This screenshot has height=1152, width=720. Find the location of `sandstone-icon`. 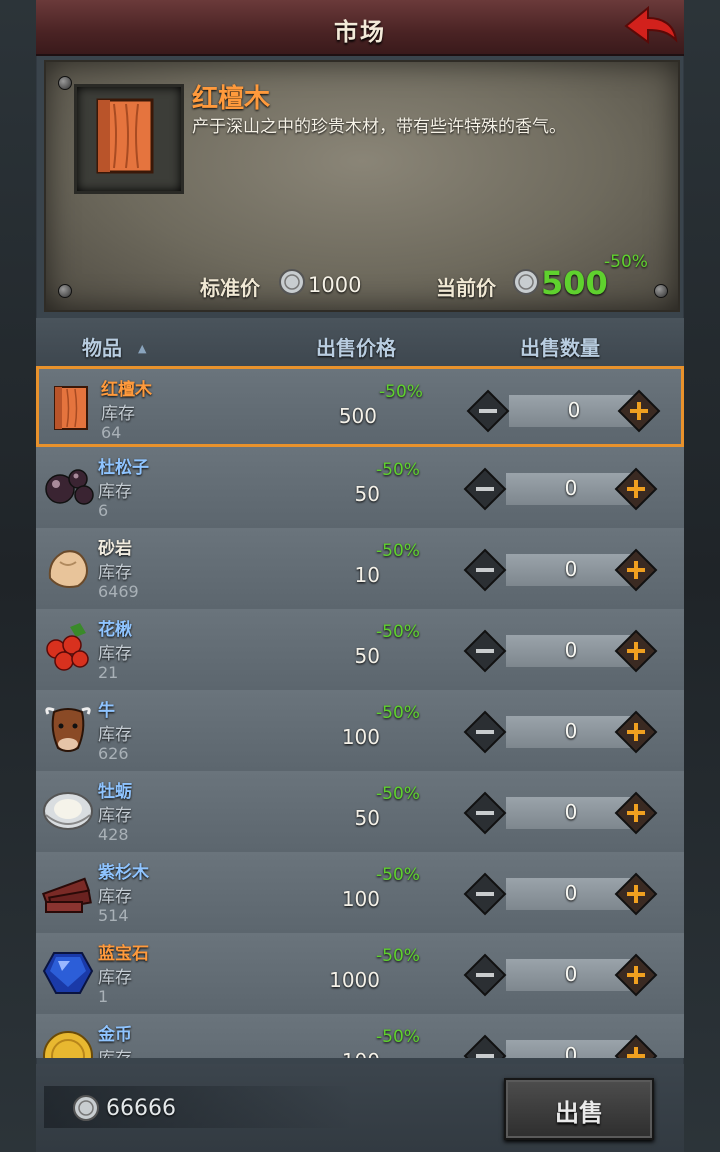

sandstone-icon is located at coordinates (68, 569).